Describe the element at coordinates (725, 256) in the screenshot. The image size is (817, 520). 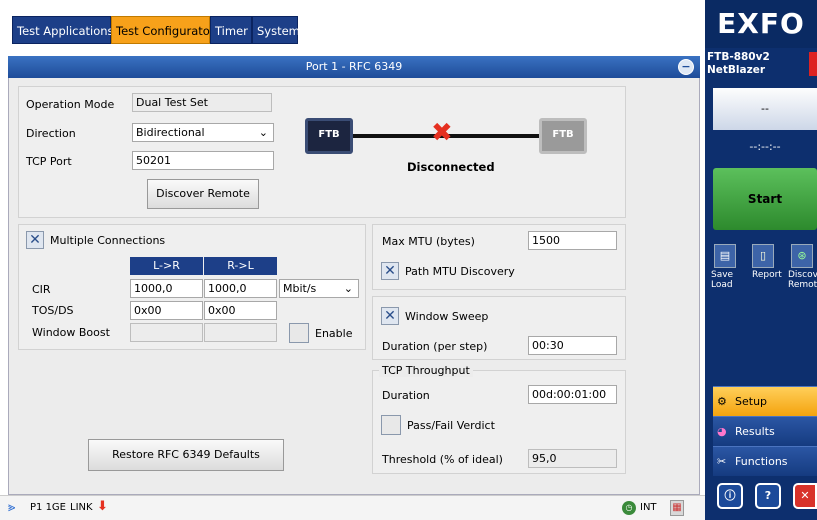
I see `save-load-icon: ▤` at that location.